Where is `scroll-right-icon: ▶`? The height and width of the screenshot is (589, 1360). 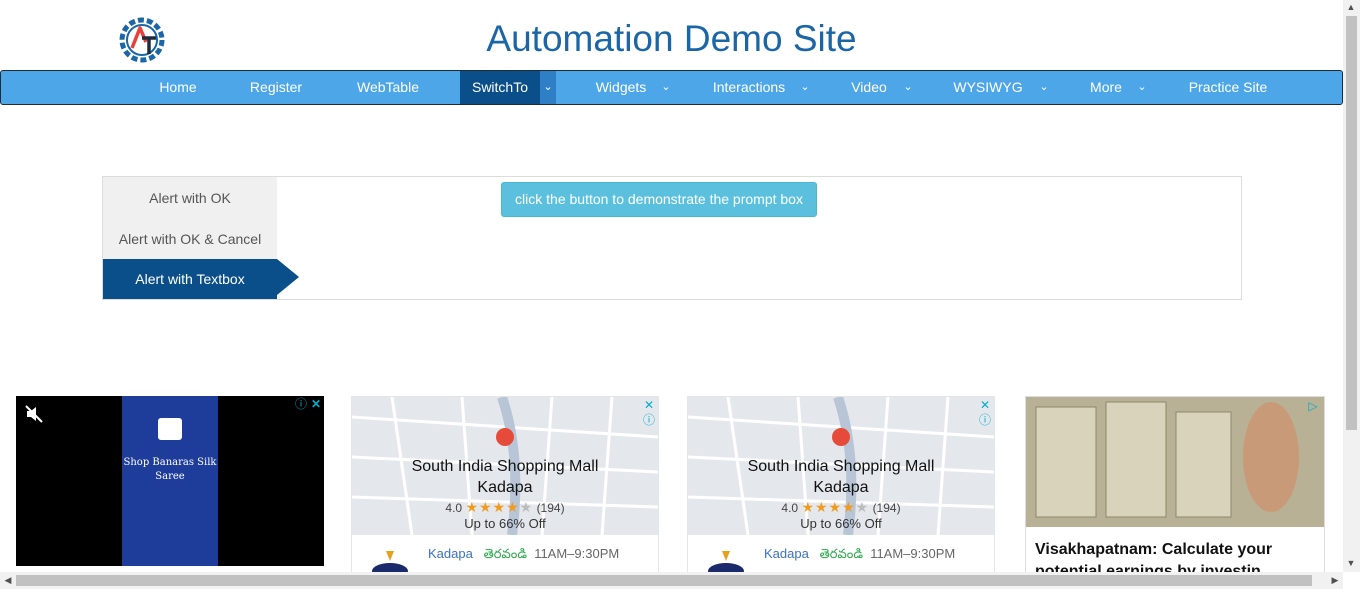
scroll-right-icon: ▶ is located at coordinates (1335, 580).